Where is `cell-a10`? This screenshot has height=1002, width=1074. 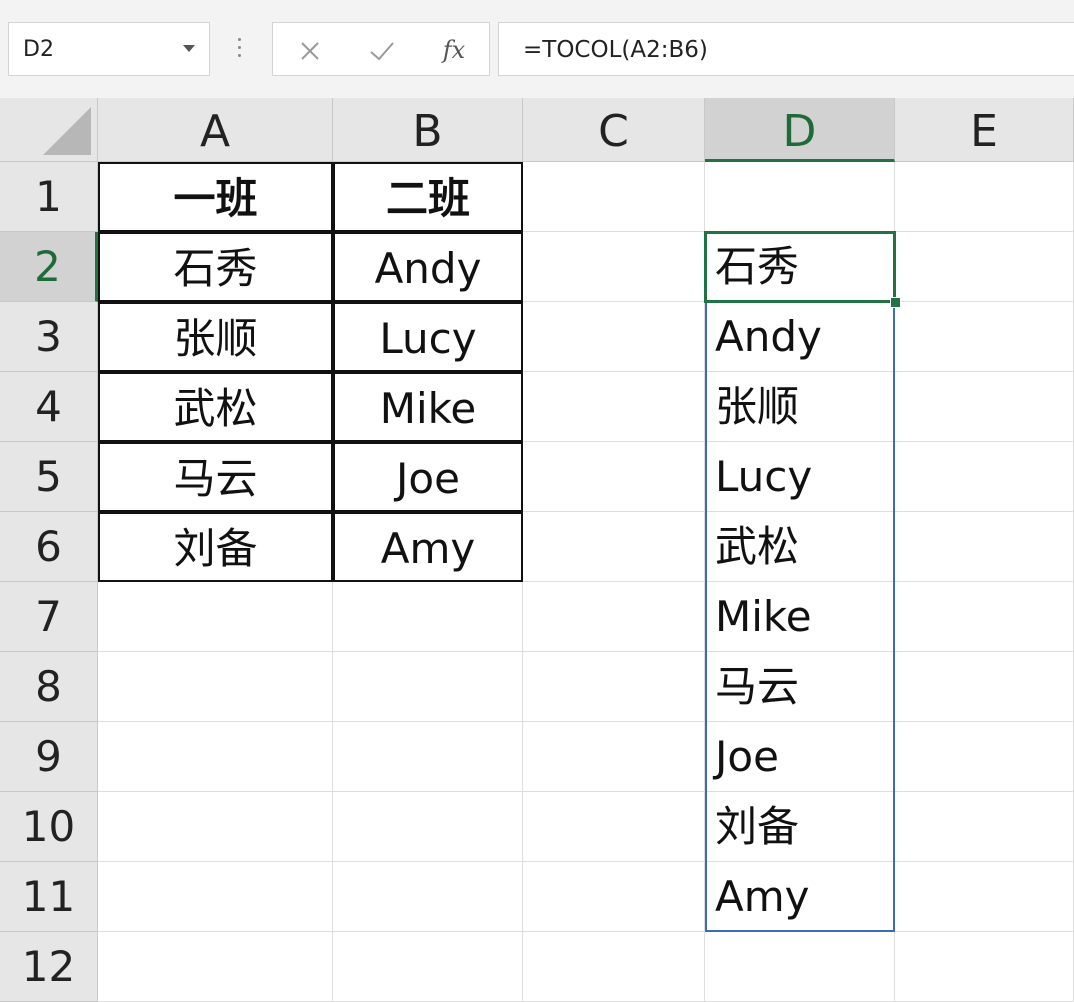 cell-a10 is located at coordinates (215, 827).